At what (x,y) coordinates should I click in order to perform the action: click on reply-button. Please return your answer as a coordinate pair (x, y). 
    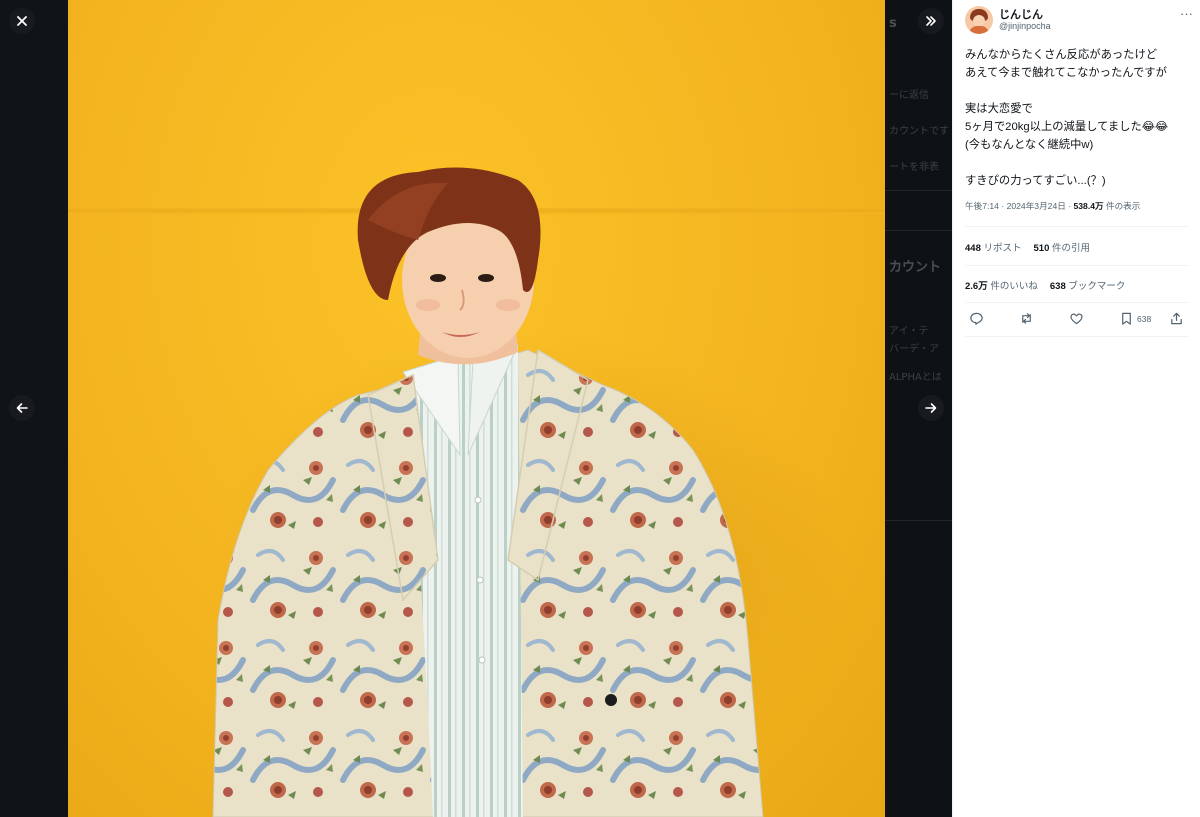
    Looking at the image, I should click on (976, 318).